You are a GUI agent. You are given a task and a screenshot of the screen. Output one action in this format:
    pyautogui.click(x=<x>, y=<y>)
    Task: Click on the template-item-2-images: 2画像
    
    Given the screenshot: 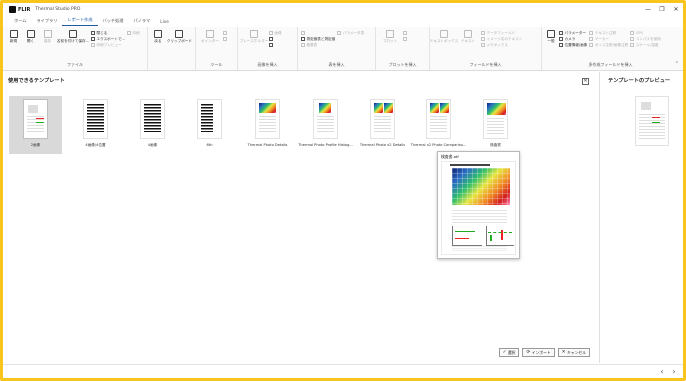 What is the action you would take?
    pyautogui.click(x=35, y=125)
    